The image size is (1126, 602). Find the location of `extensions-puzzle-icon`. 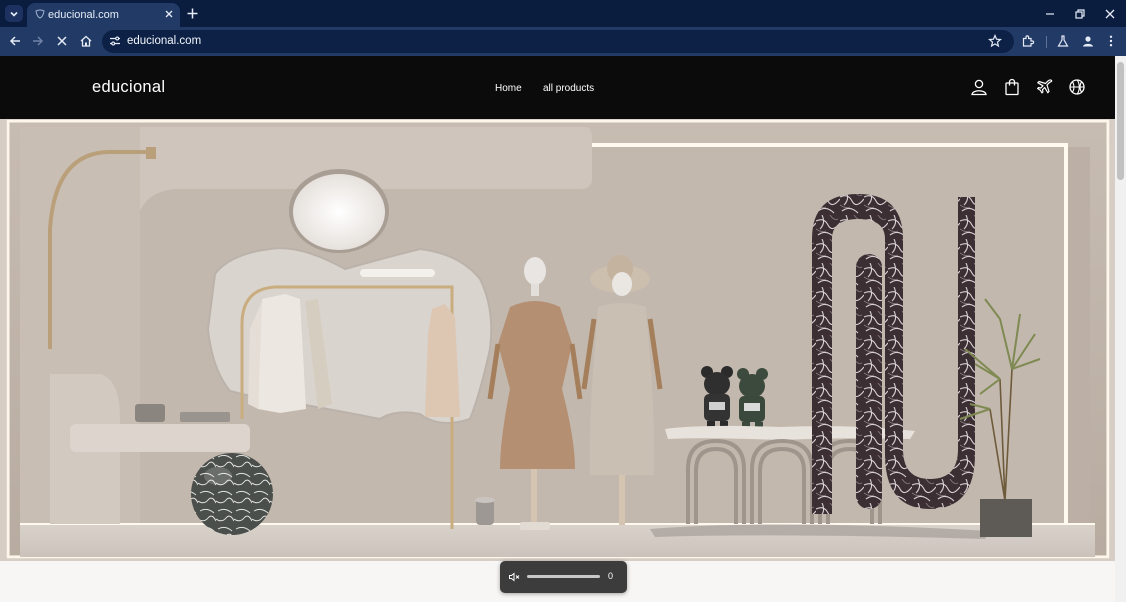

extensions-puzzle-icon is located at coordinates (1028, 41).